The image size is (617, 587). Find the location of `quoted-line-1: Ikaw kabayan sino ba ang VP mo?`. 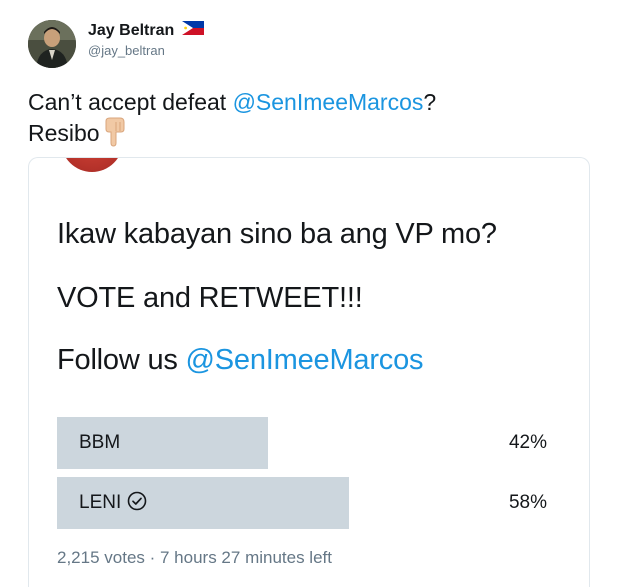

quoted-line-1: Ikaw kabayan sino ba ang VP mo? is located at coordinates (277, 234).